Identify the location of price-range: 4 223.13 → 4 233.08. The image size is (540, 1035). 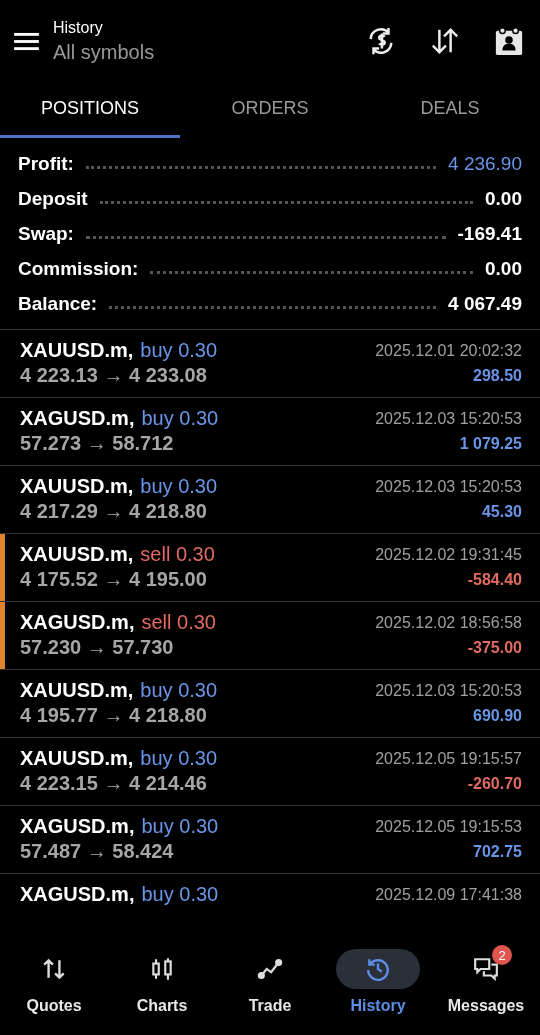
(113, 375).